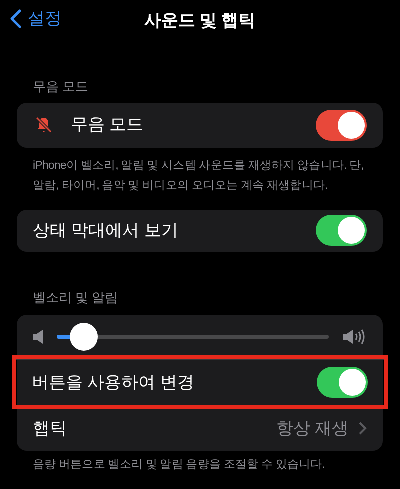 The image size is (400, 489). I want to click on window-title: 사운드 및 햅틱, so click(200, 21).